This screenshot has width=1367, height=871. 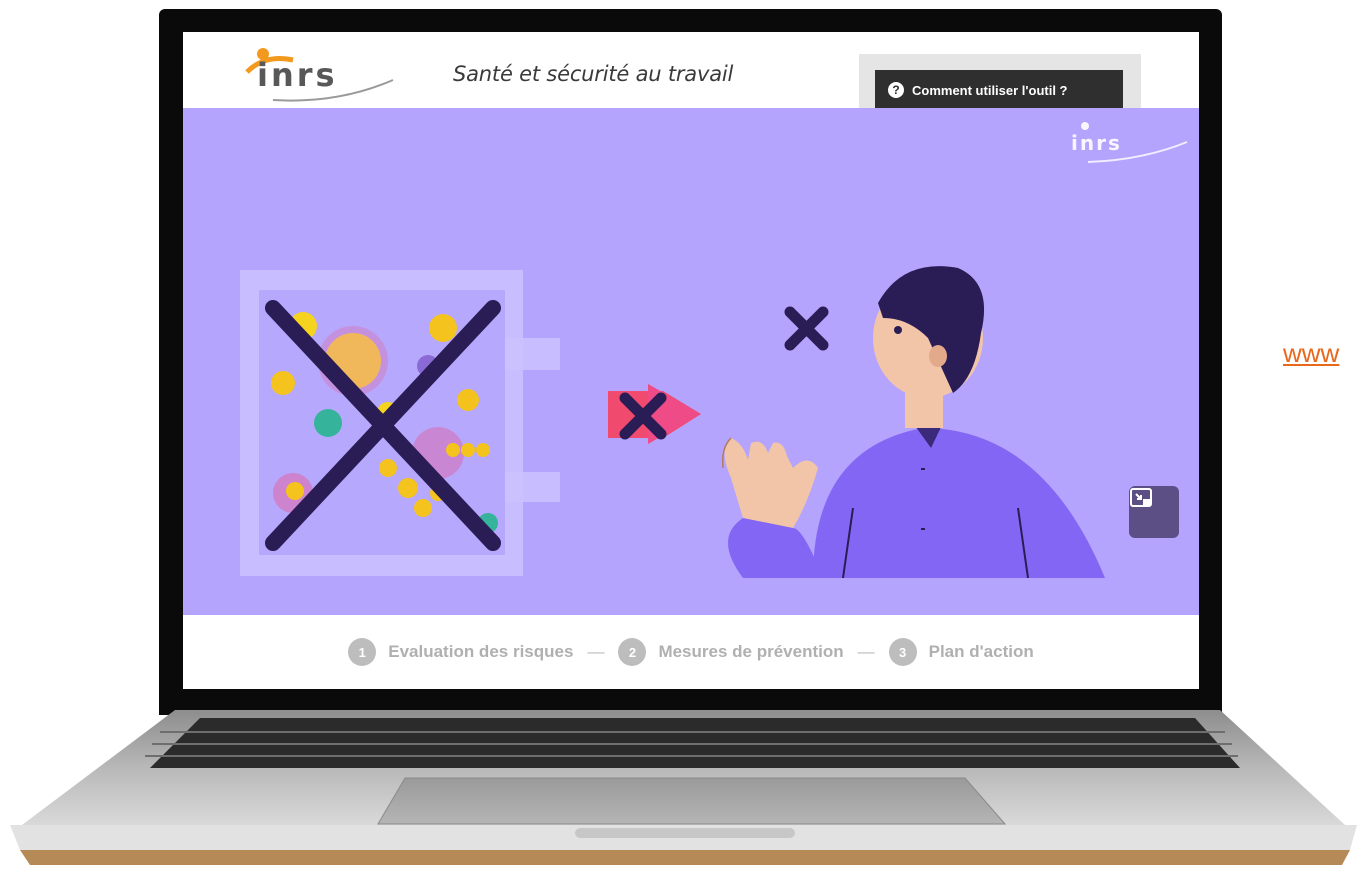 What do you see at coordinates (1129, 142) in the screenshot?
I see `inrs-watermark-logo: inrs` at bounding box center [1129, 142].